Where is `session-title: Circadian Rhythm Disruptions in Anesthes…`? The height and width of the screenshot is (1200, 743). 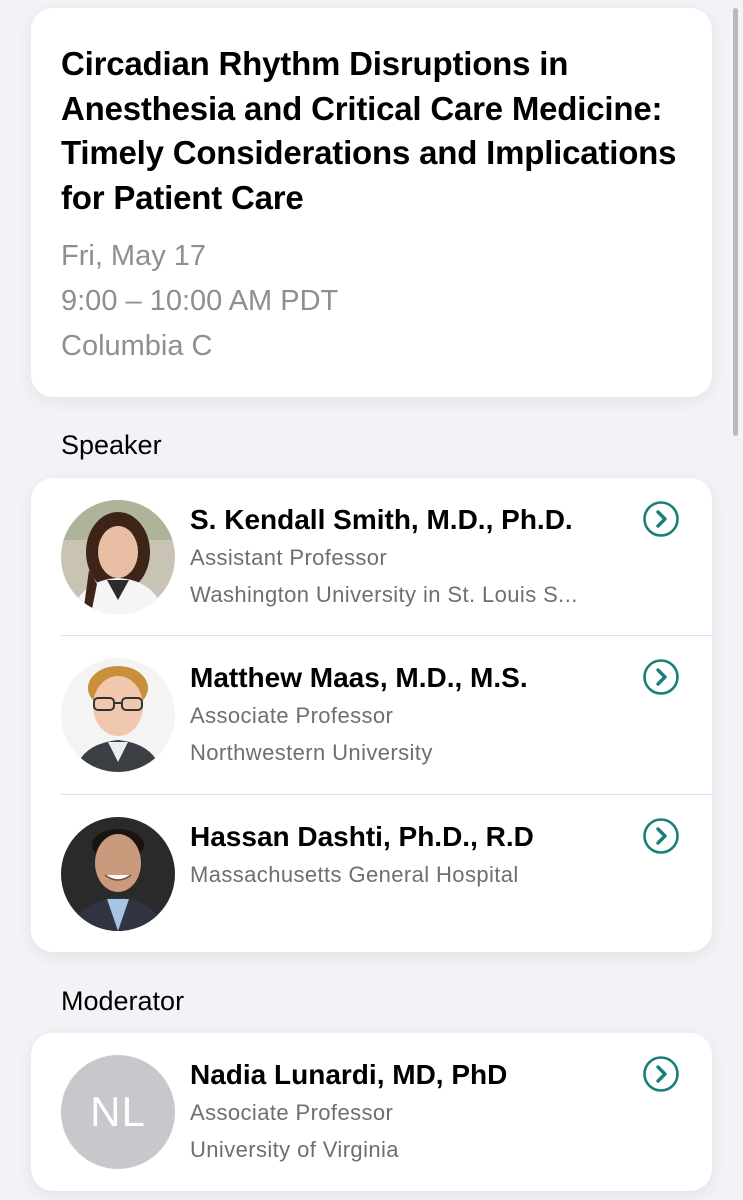 session-title: Circadian Rhythm Disruptions in Anesthes… is located at coordinates (369, 130).